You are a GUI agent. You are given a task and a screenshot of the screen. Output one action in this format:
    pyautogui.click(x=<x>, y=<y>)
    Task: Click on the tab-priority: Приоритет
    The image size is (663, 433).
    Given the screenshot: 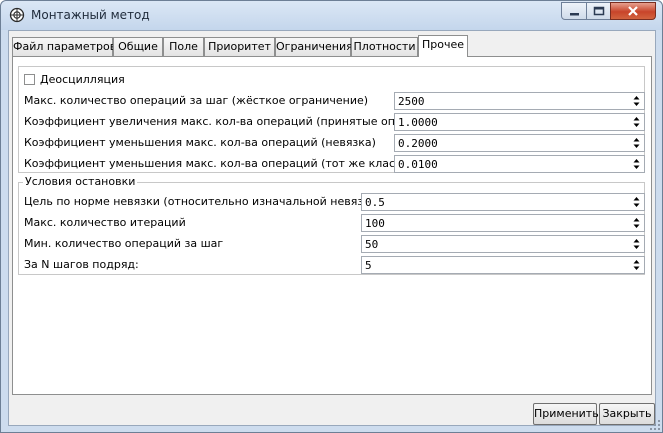 What is the action you would take?
    pyautogui.click(x=239, y=46)
    